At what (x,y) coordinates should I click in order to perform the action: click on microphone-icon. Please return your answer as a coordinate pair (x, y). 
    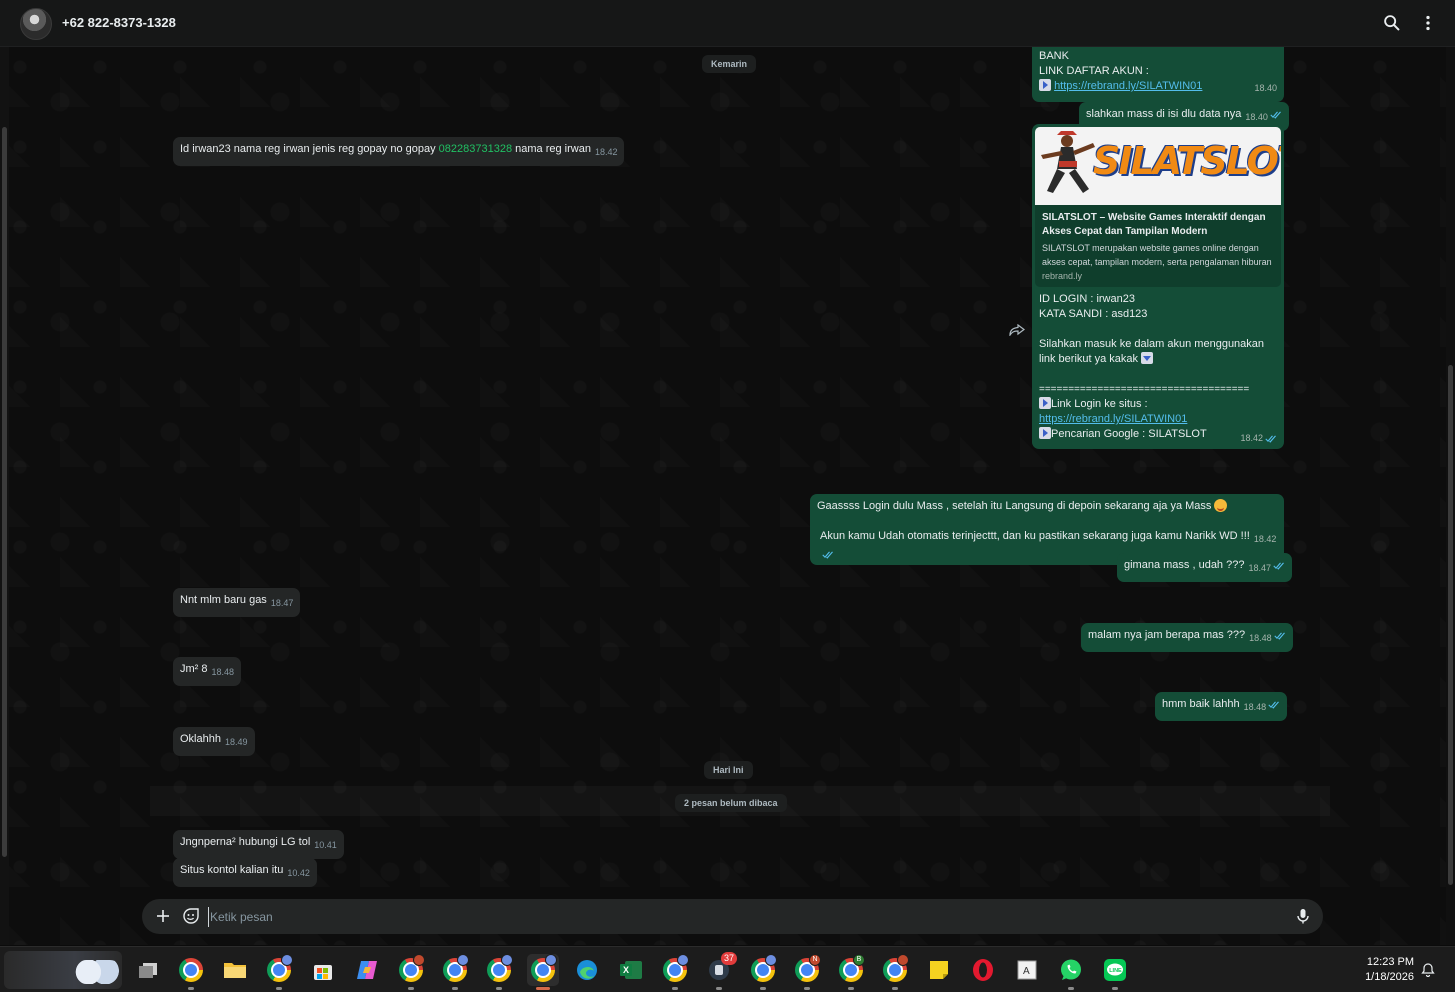
    Looking at the image, I should click on (1303, 916).